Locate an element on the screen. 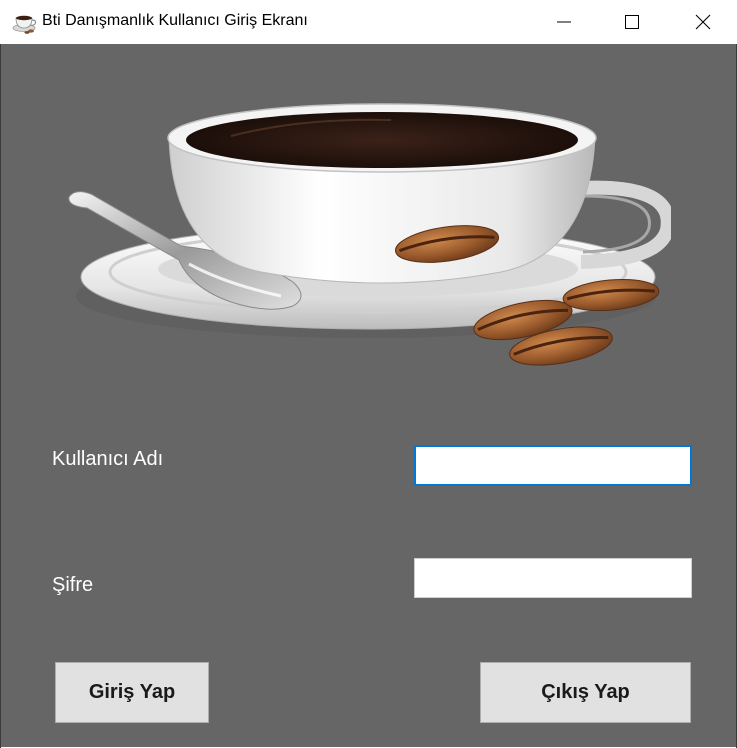  maximize-button is located at coordinates (632, 22).